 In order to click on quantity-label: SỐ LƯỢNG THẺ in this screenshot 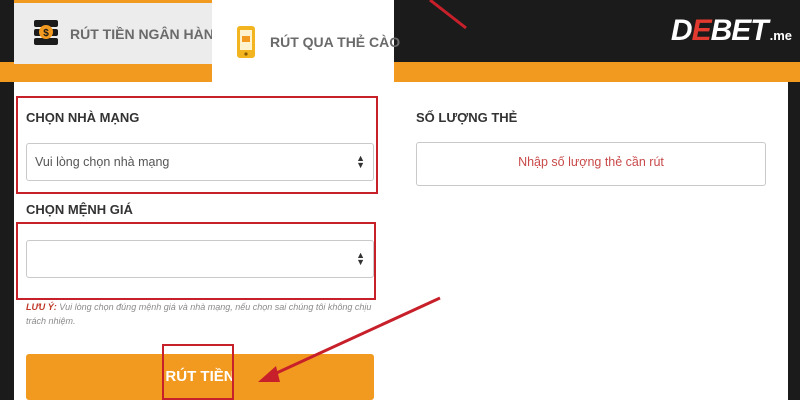, I will do `click(467, 117)`.